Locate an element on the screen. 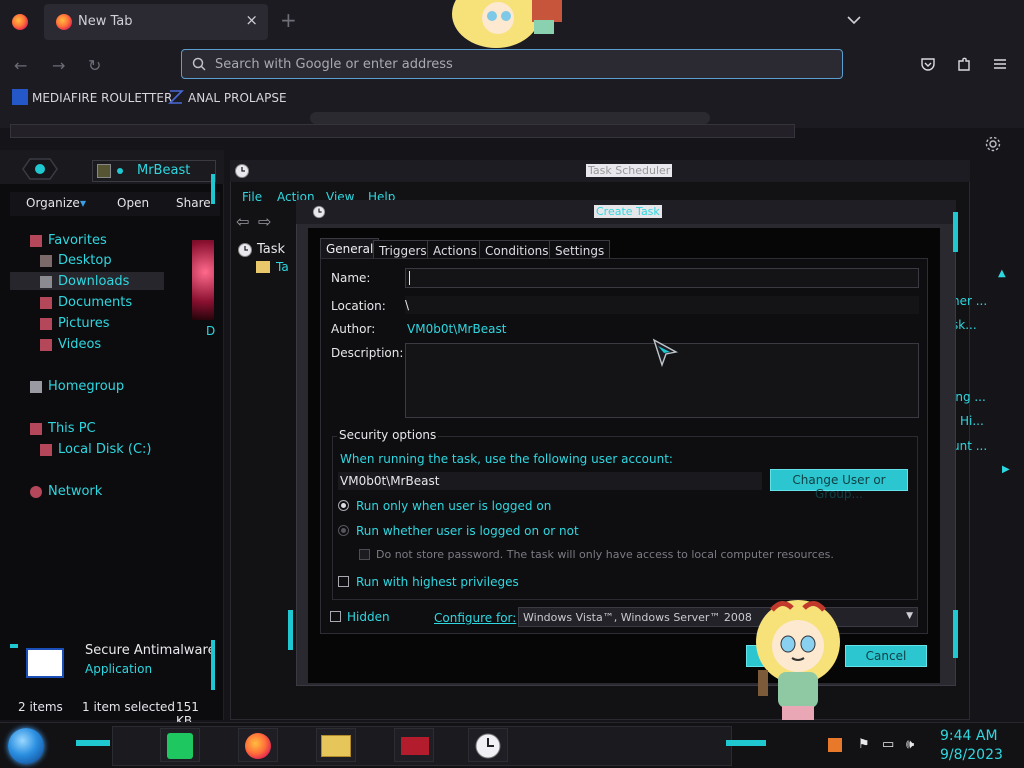 Image resolution: width=1024 pixels, height=768 pixels. back-arrow-icon: ⇦ is located at coordinates (242, 221).